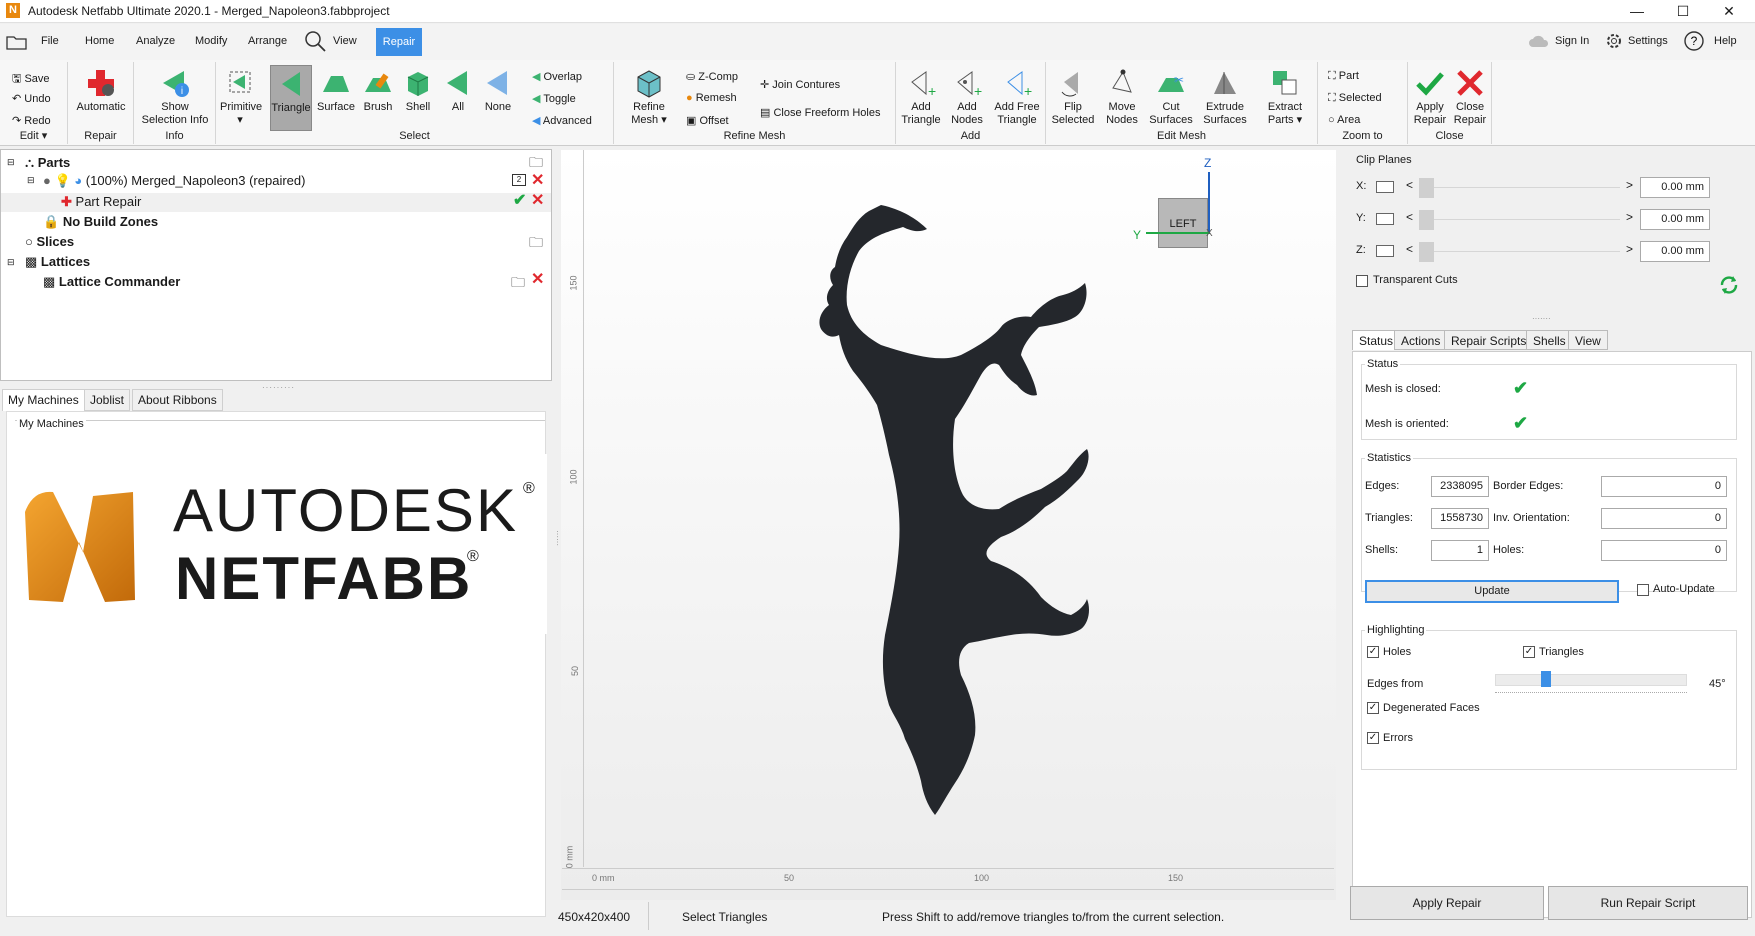 The height and width of the screenshot is (936, 1755). I want to click on triangles-value: 1558730, so click(1460, 518).